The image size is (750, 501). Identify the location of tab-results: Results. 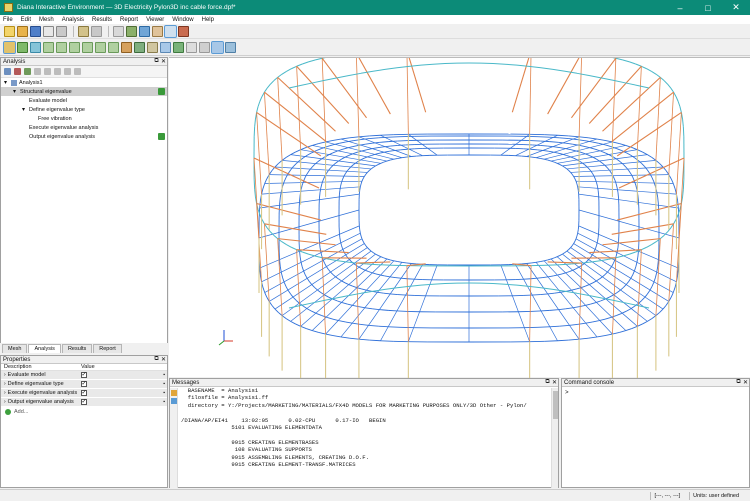
(77, 348).